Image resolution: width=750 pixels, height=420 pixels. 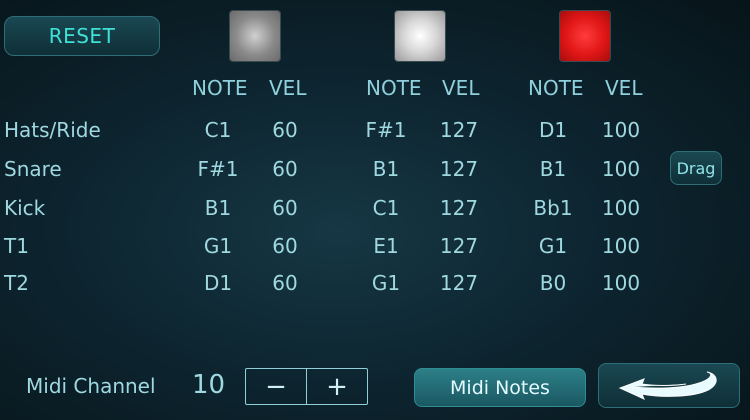 I want to click on note-cell: B0, so click(x=553, y=283).